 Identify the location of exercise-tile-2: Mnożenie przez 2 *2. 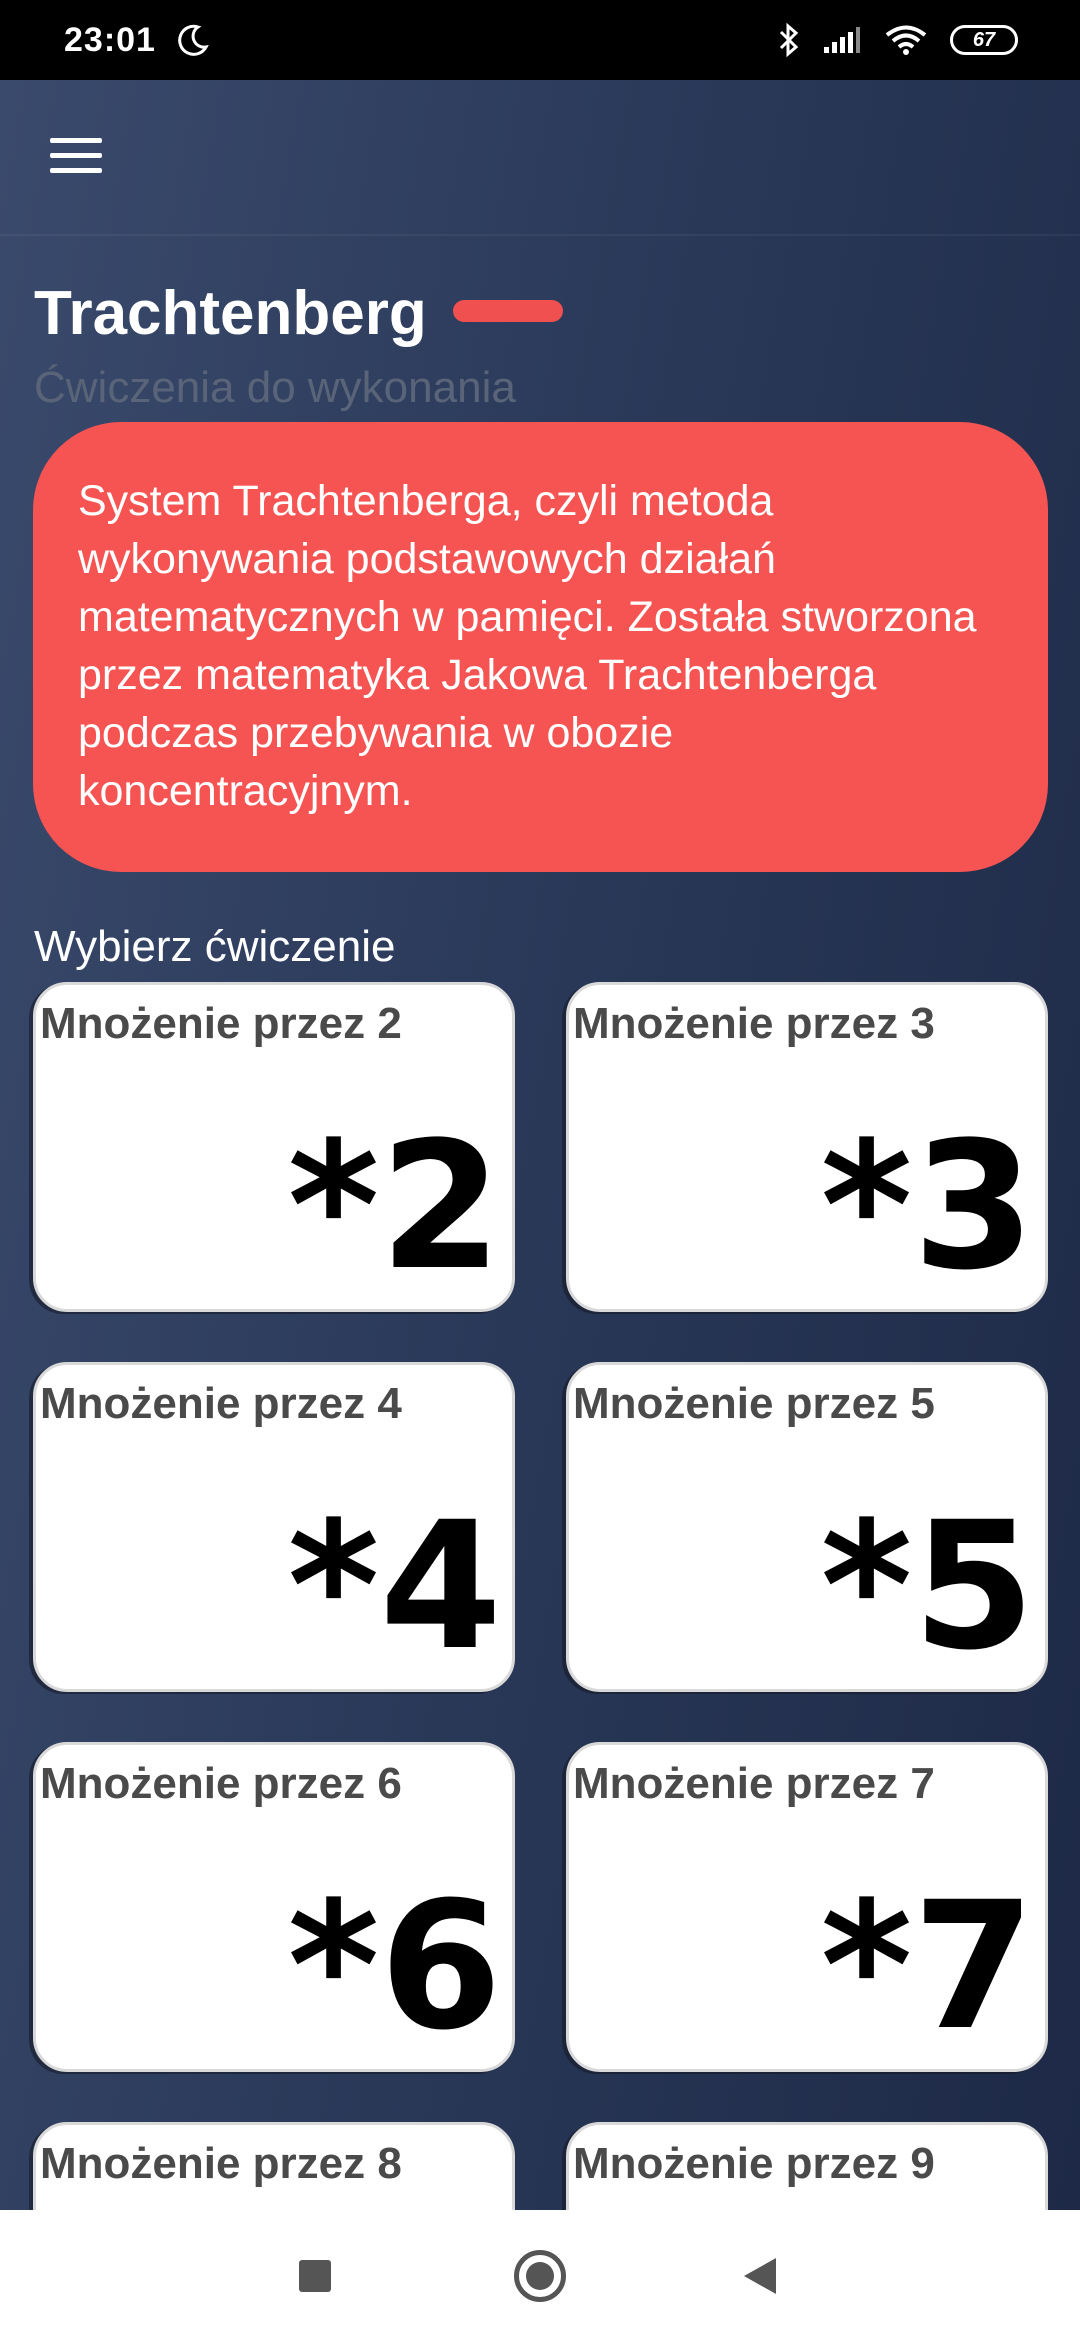
(274, 1147).